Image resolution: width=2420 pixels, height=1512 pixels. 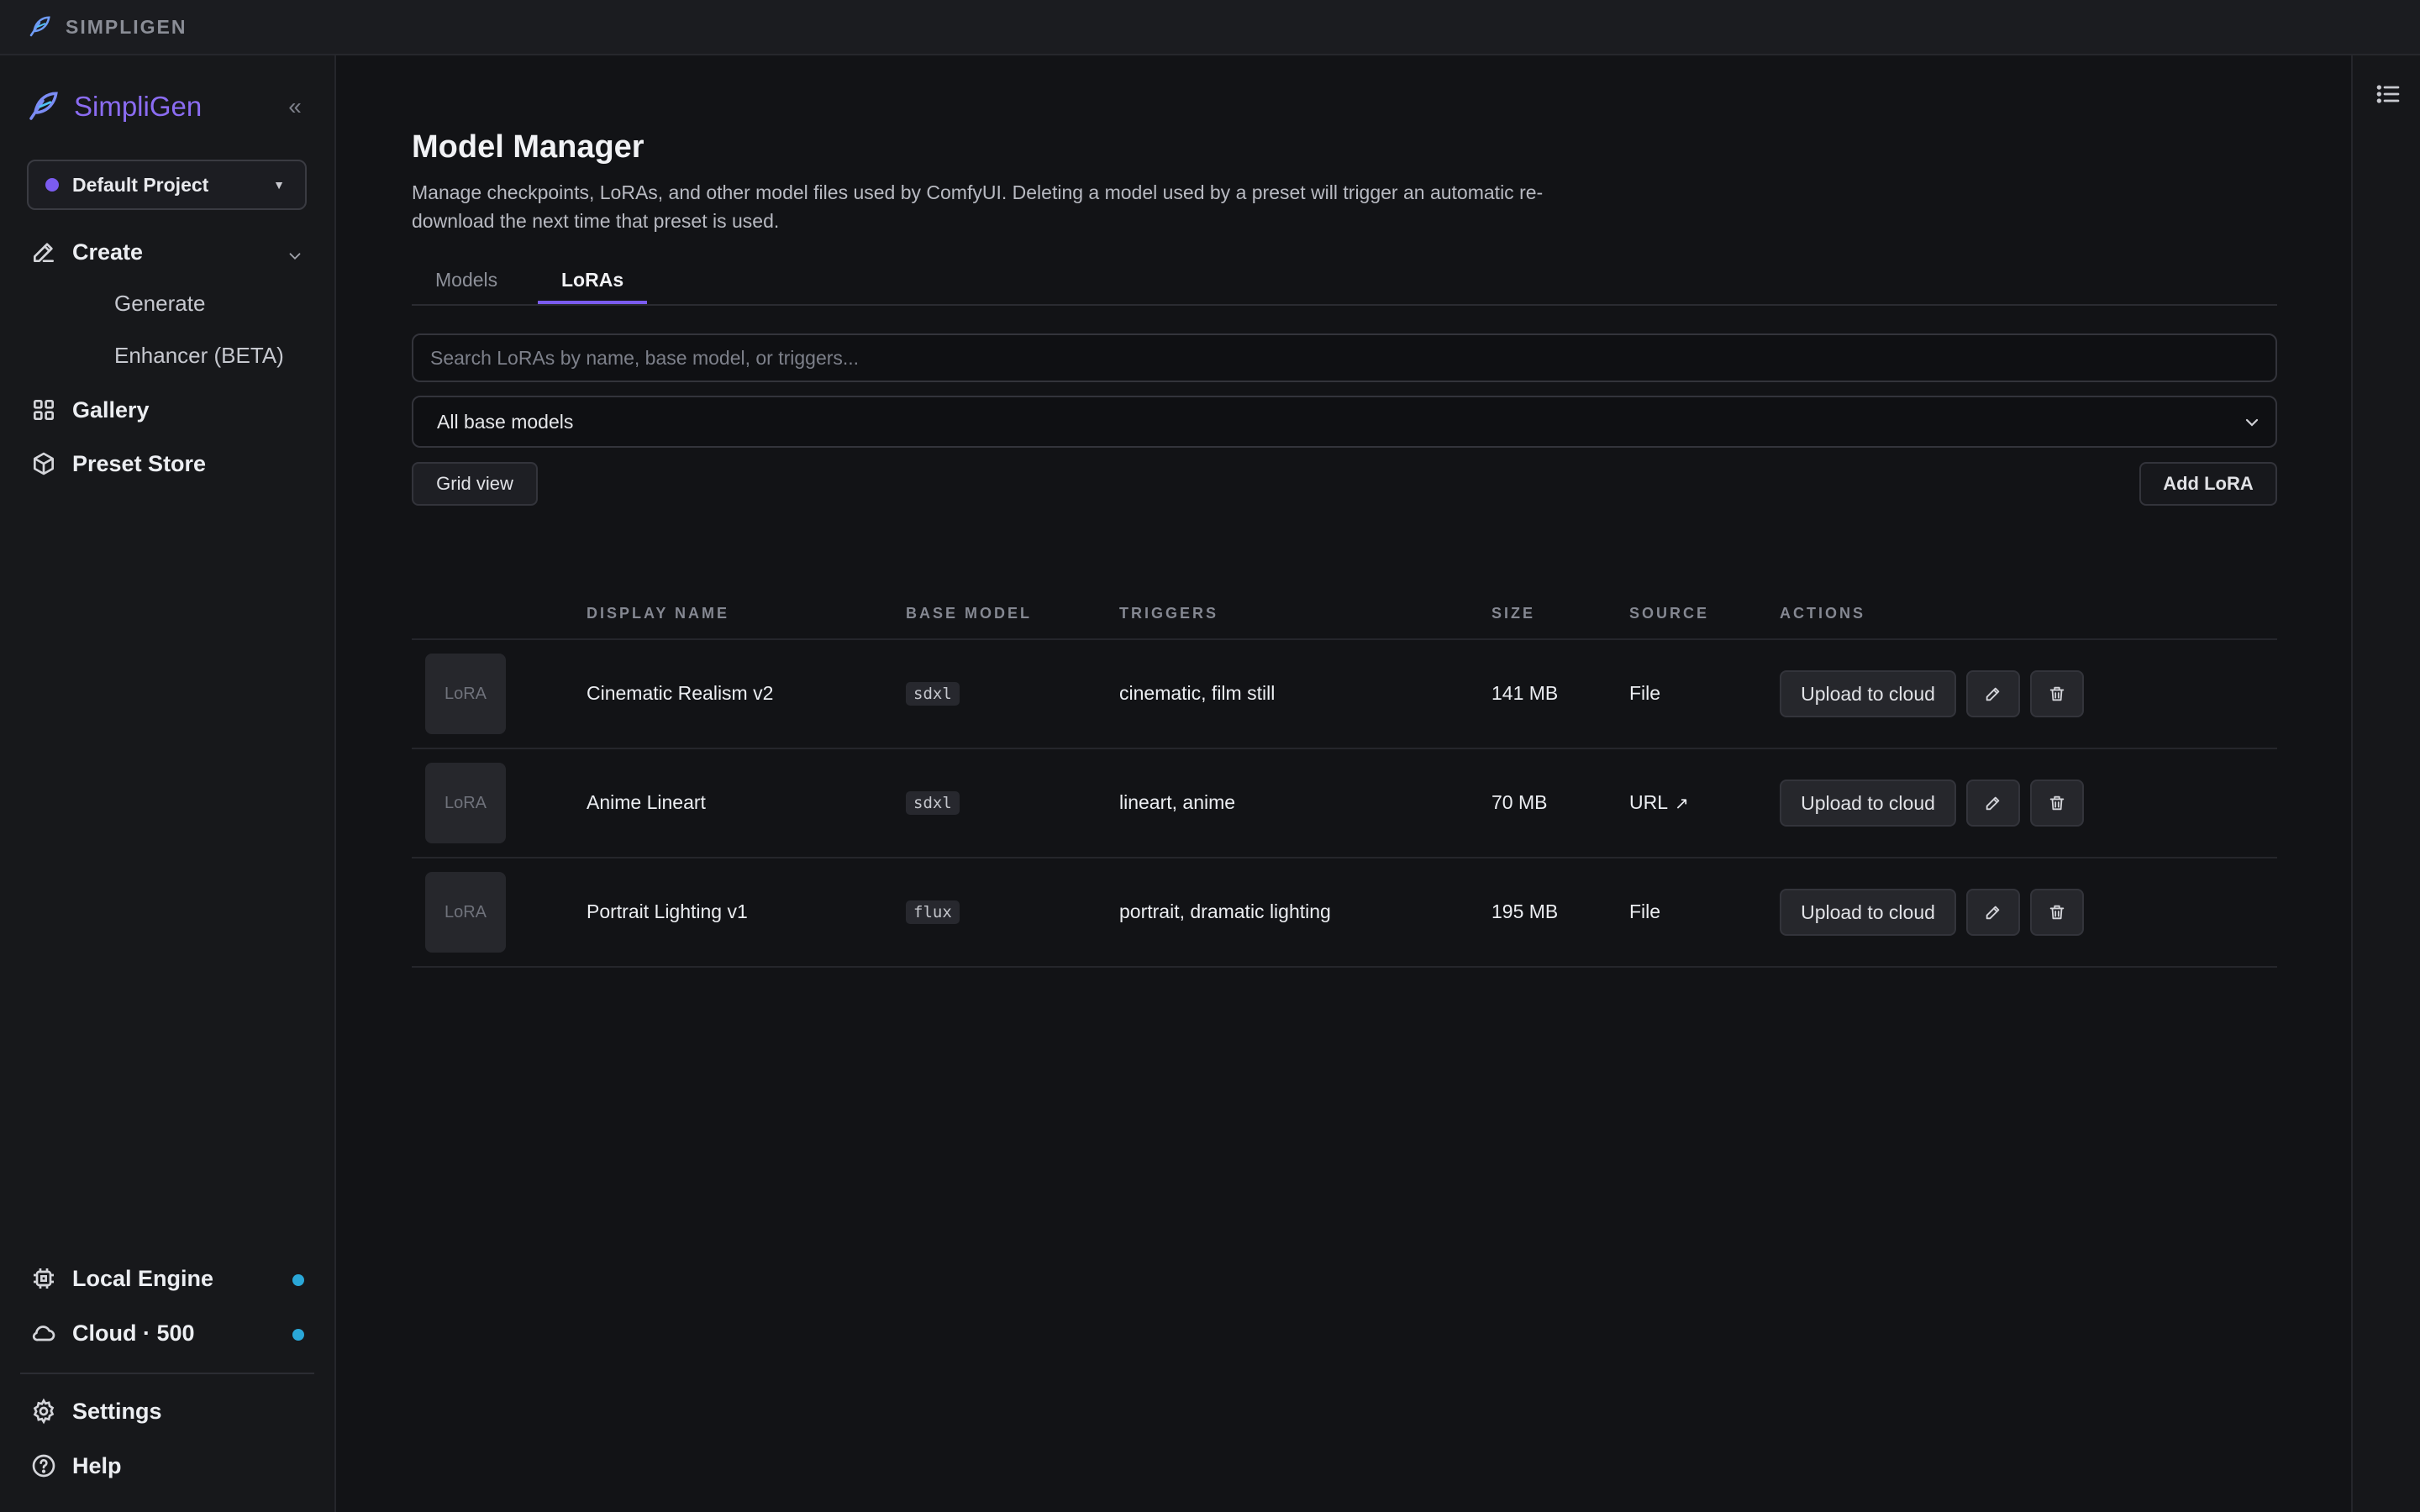 What do you see at coordinates (298, 1280) in the screenshot?
I see `local-engine-status-dot` at bounding box center [298, 1280].